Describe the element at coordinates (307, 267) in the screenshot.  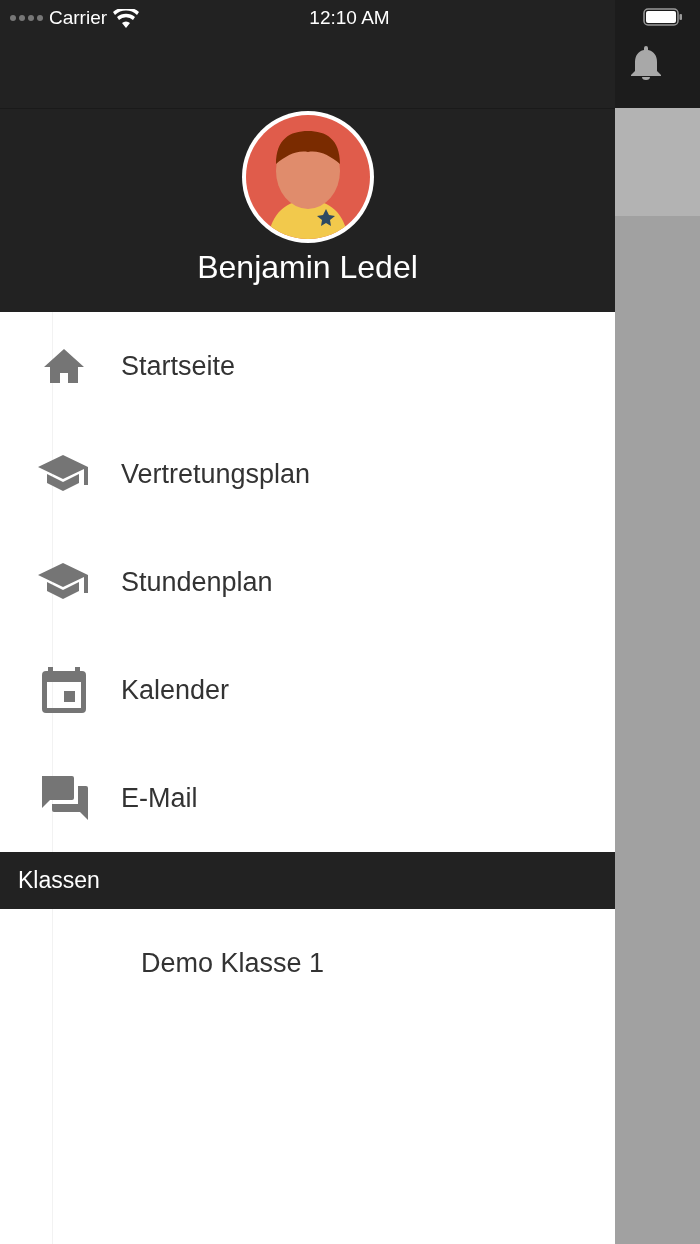
I see `profile-name: Benjamin Ledel` at that location.